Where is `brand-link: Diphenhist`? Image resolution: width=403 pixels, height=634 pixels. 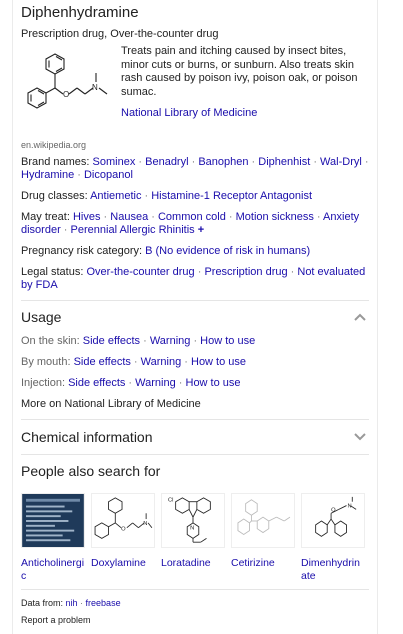
brand-link: Diphenhist is located at coordinates (284, 162).